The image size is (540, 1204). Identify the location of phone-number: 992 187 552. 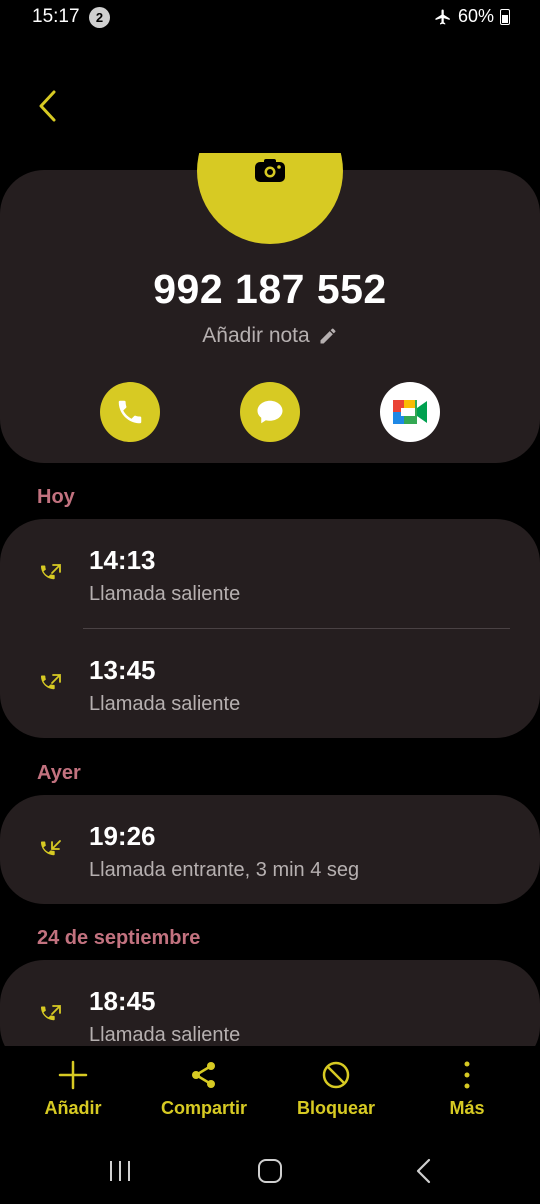
(270, 289).